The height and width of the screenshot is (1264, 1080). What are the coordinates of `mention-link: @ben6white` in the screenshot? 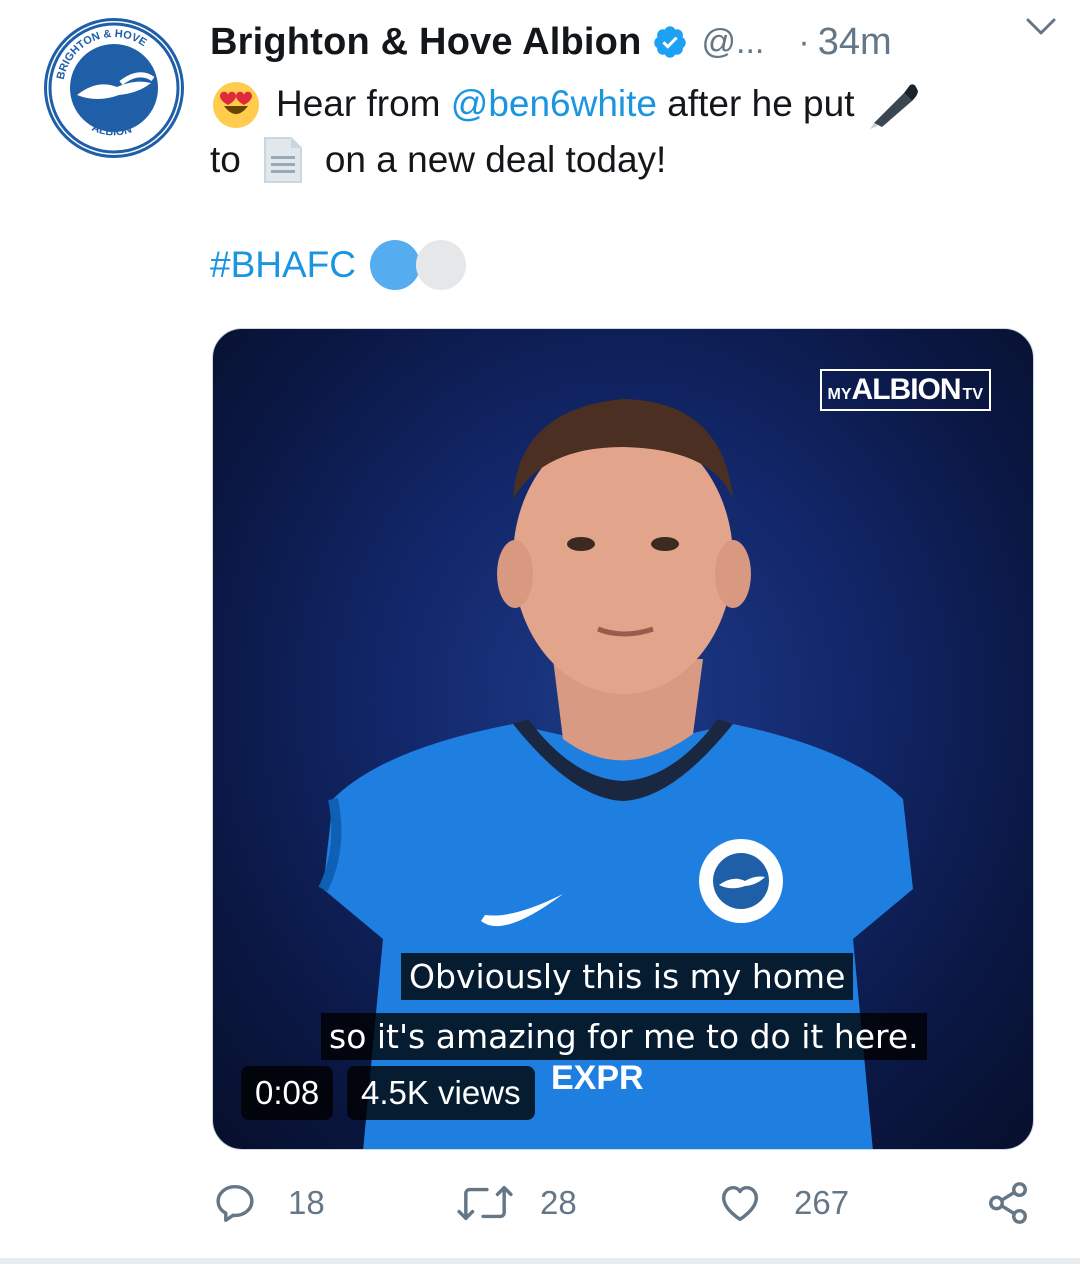 It's located at (554, 104).